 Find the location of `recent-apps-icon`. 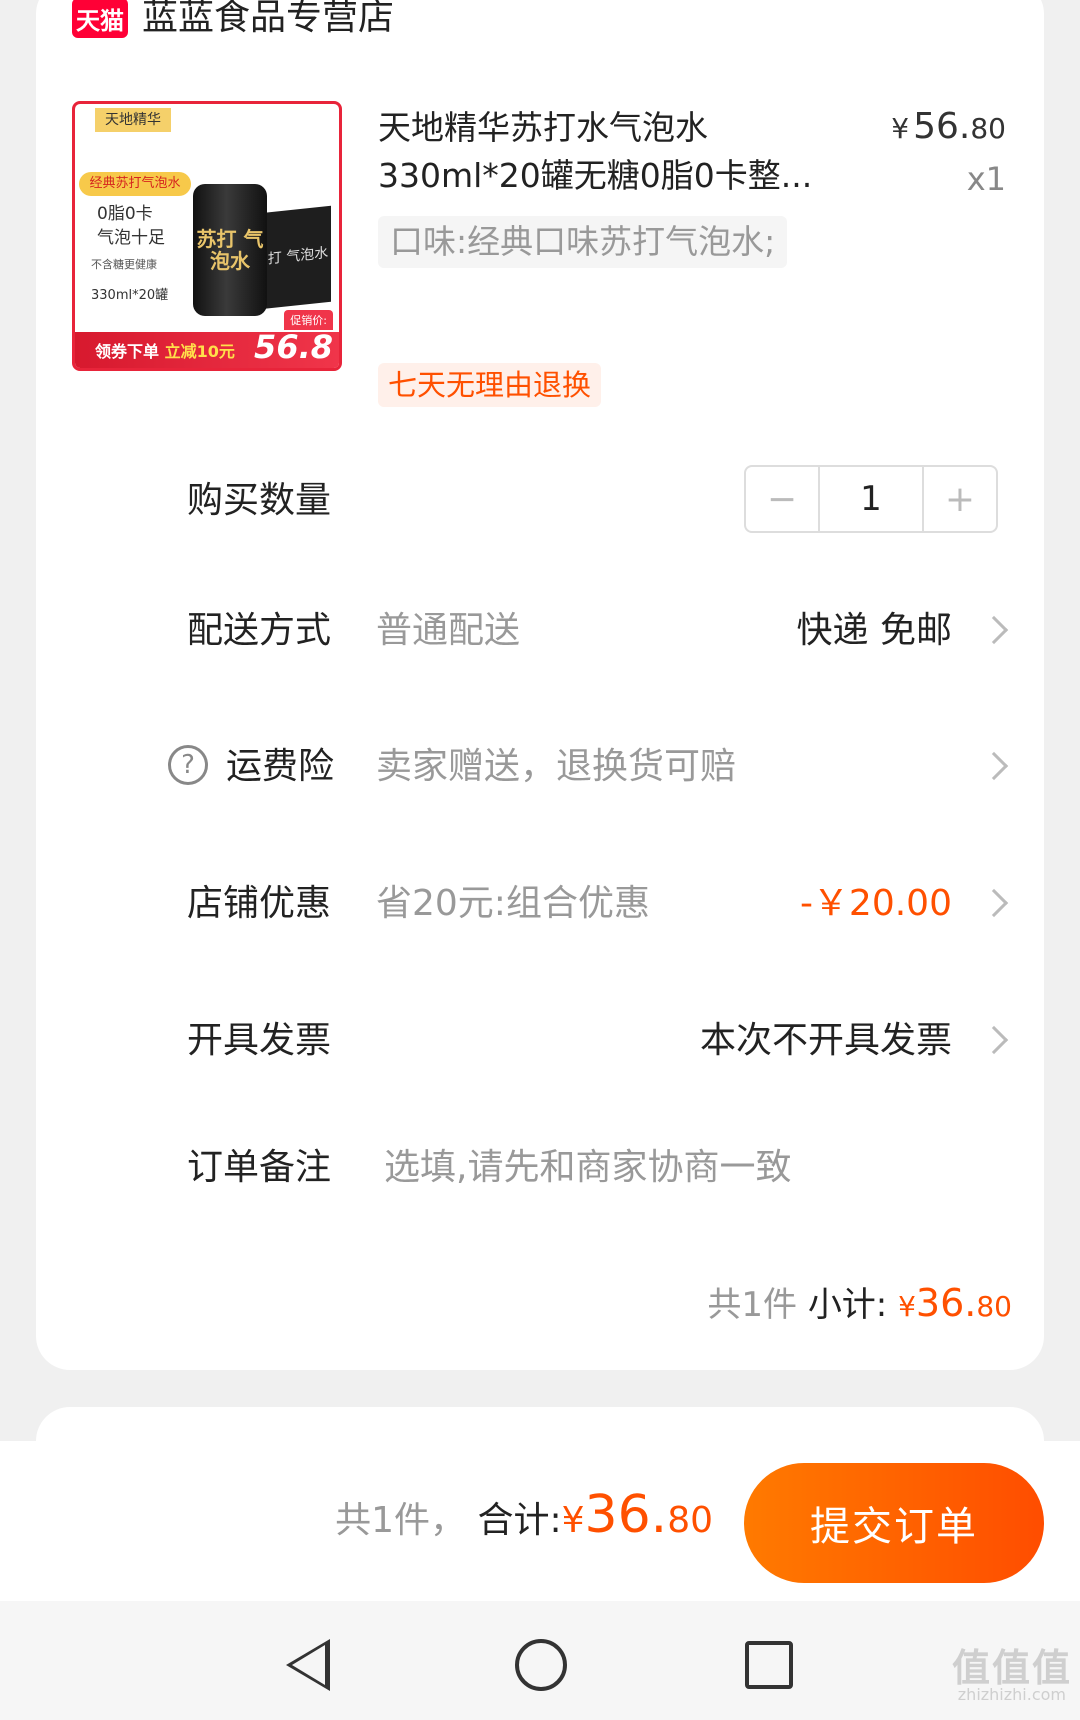

recent-apps-icon is located at coordinates (769, 1665).